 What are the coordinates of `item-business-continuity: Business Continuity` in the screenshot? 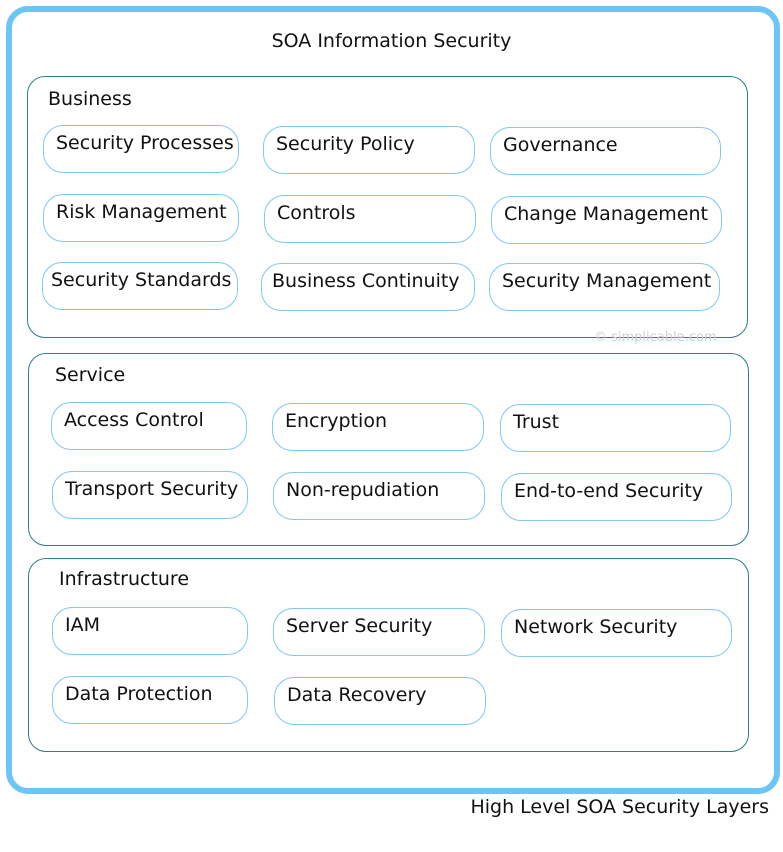 It's located at (368, 287).